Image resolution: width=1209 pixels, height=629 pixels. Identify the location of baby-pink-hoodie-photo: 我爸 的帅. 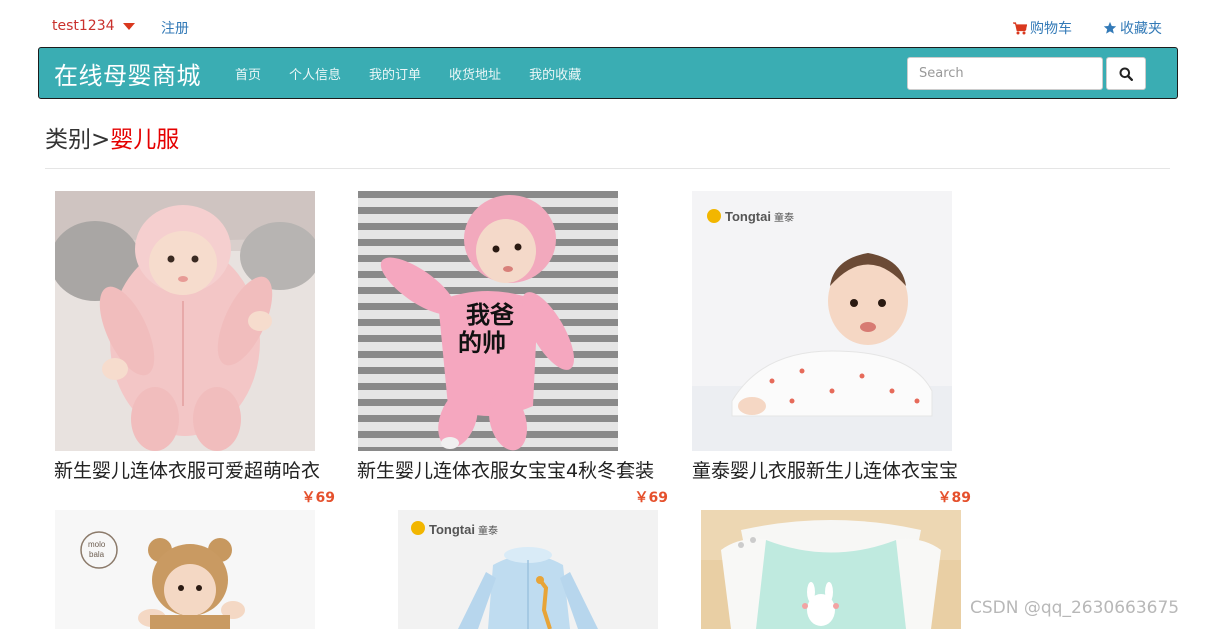
(488, 321).